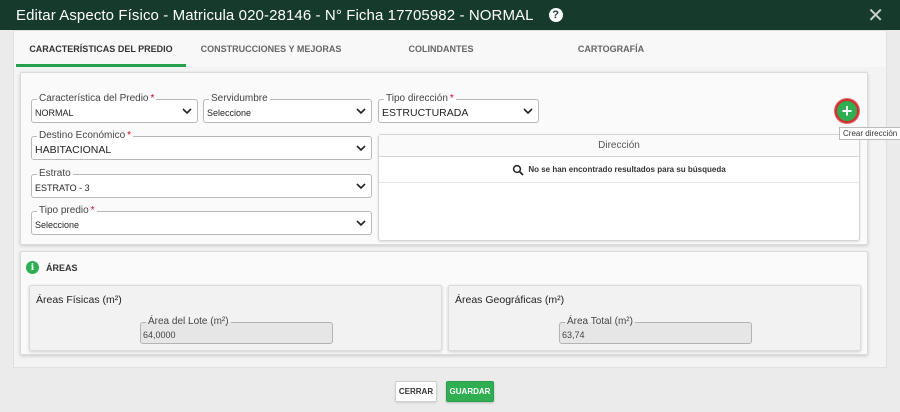  Describe the element at coordinates (229, 113) in the screenshot. I see `servidumbre-value: Seleccione` at that location.